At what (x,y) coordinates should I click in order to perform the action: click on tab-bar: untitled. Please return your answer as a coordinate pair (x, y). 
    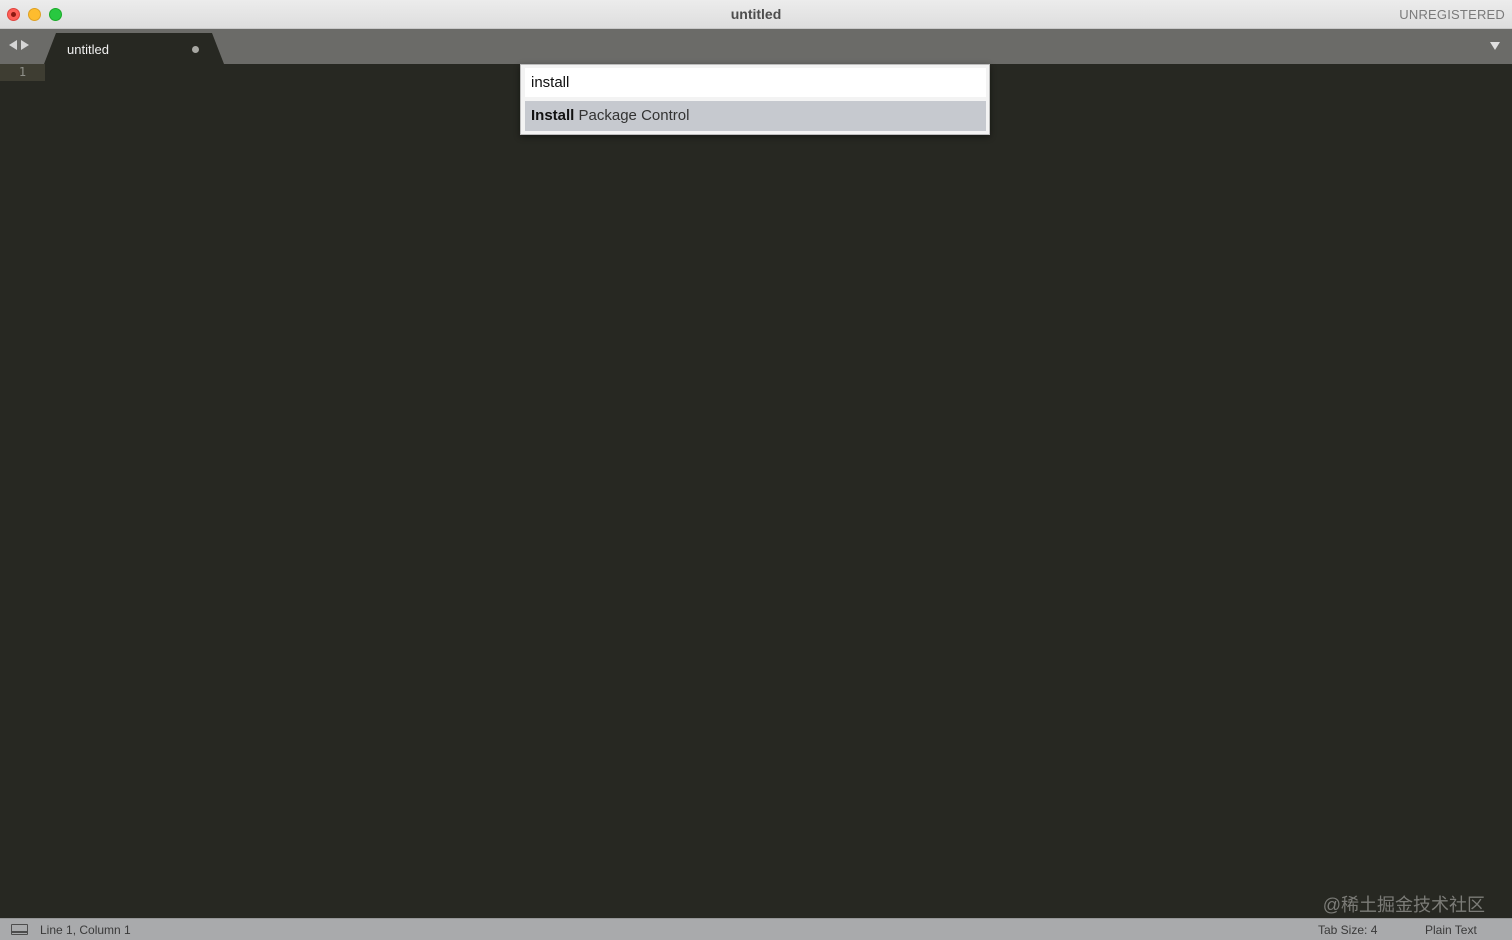
    Looking at the image, I should click on (756, 46).